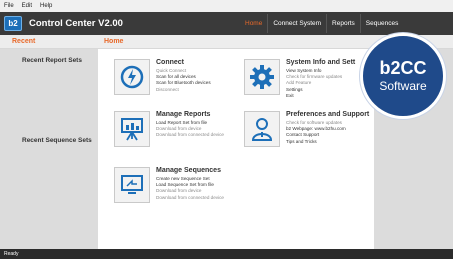  Describe the element at coordinates (316, 142) in the screenshot. I see `tips-tricks-link: Tips and Tricks` at that location.